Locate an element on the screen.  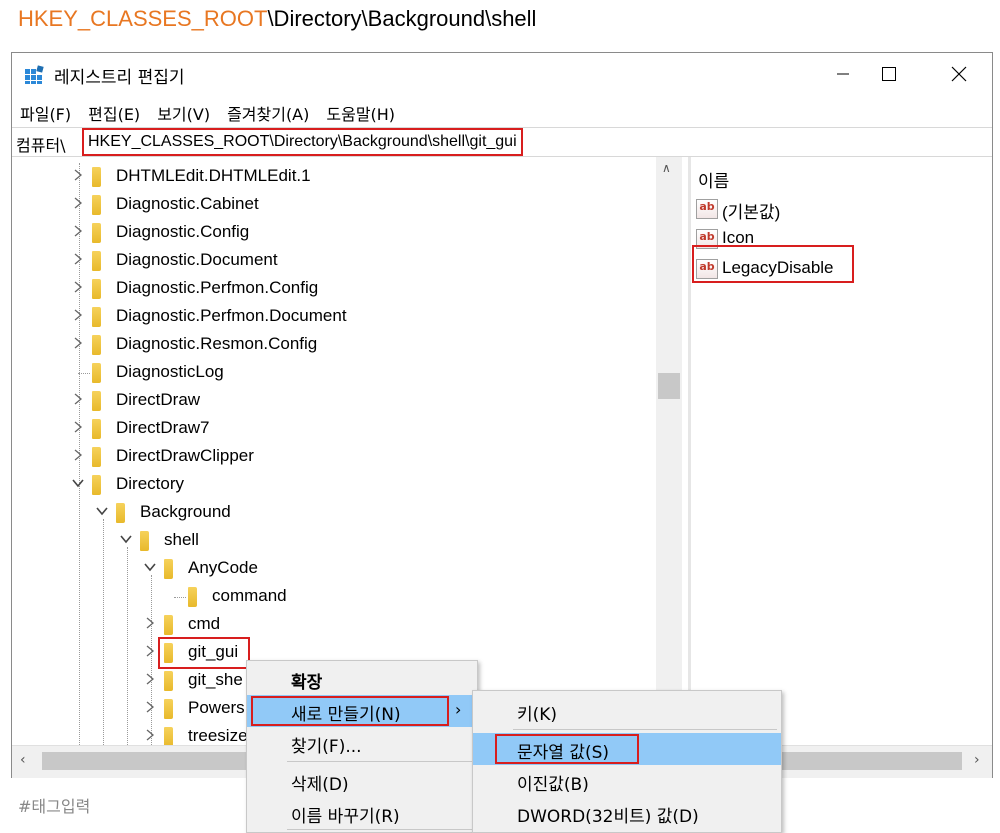
tree-item: command is located at coordinates (332, 597).